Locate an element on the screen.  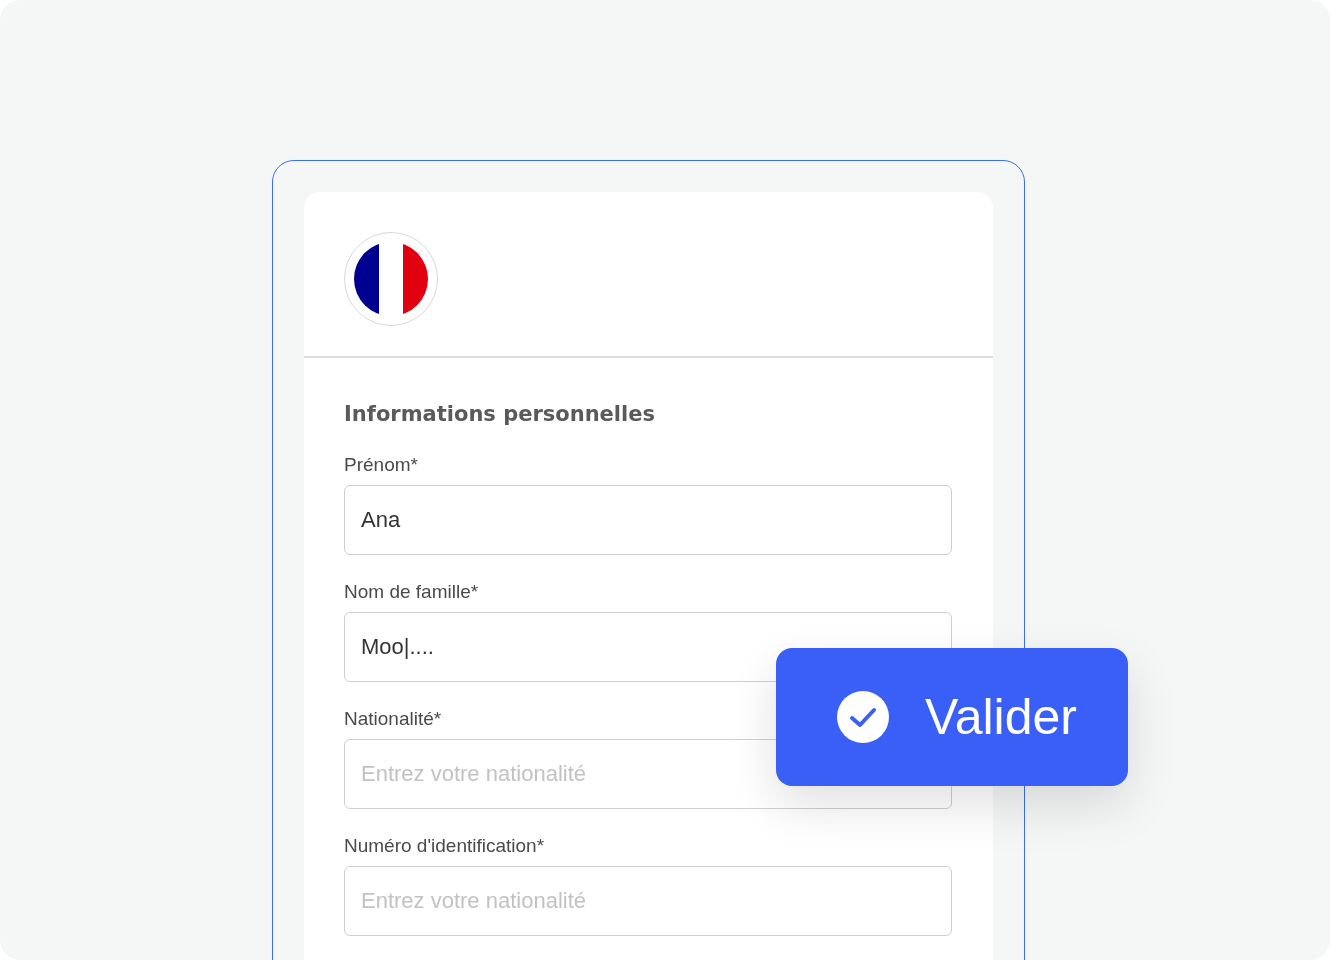
input-field: Ana is located at coordinates (648, 520).